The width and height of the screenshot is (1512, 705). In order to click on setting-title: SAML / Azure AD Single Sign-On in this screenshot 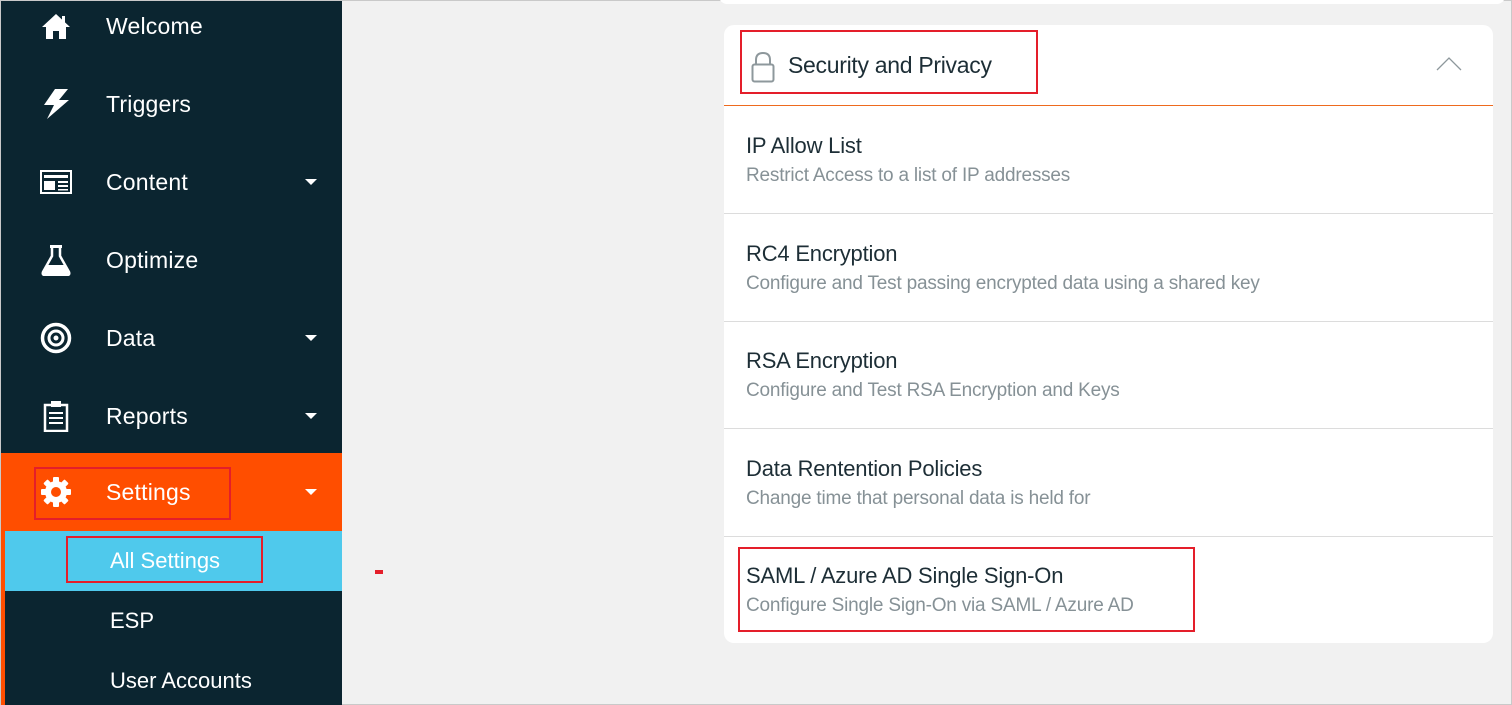, I will do `click(905, 575)`.